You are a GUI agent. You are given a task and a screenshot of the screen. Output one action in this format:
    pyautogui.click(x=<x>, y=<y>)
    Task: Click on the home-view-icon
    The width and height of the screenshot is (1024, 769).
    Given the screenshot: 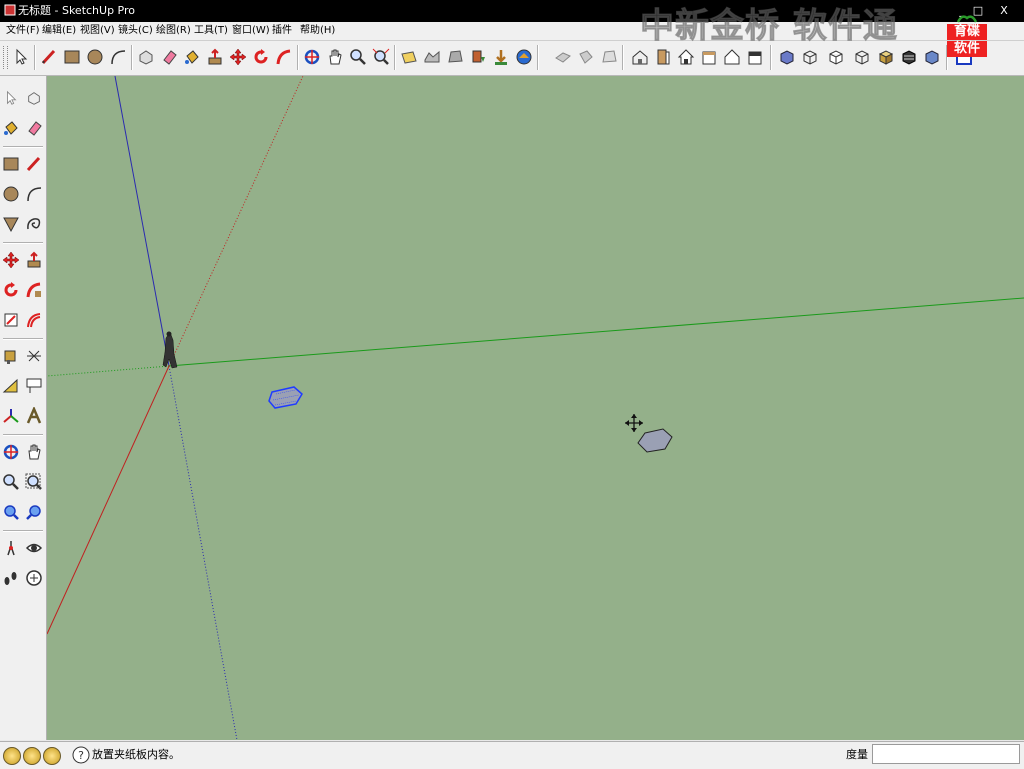 What is the action you would take?
    pyautogui.click(x=640, y=57)
    